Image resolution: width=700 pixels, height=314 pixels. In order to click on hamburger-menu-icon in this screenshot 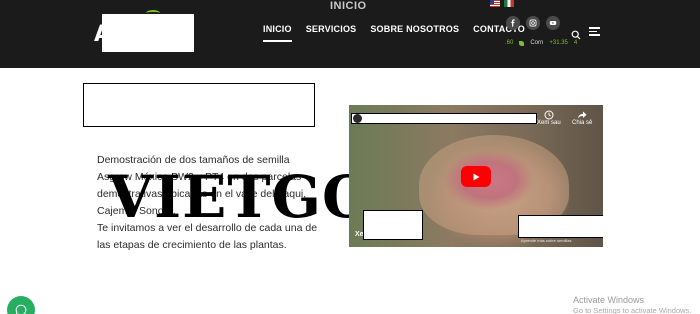, I will do `click(594, 31)`.